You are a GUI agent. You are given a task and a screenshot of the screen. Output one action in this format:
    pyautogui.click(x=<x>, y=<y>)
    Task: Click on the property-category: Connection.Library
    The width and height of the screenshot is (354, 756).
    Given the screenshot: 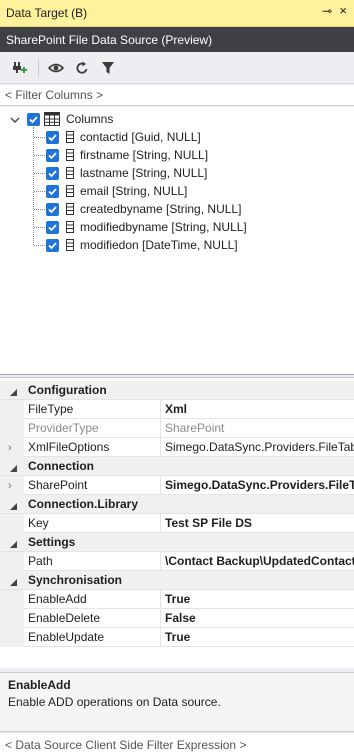 What is the action you would take?
    pyautogui.click(x=177, y=504)
    